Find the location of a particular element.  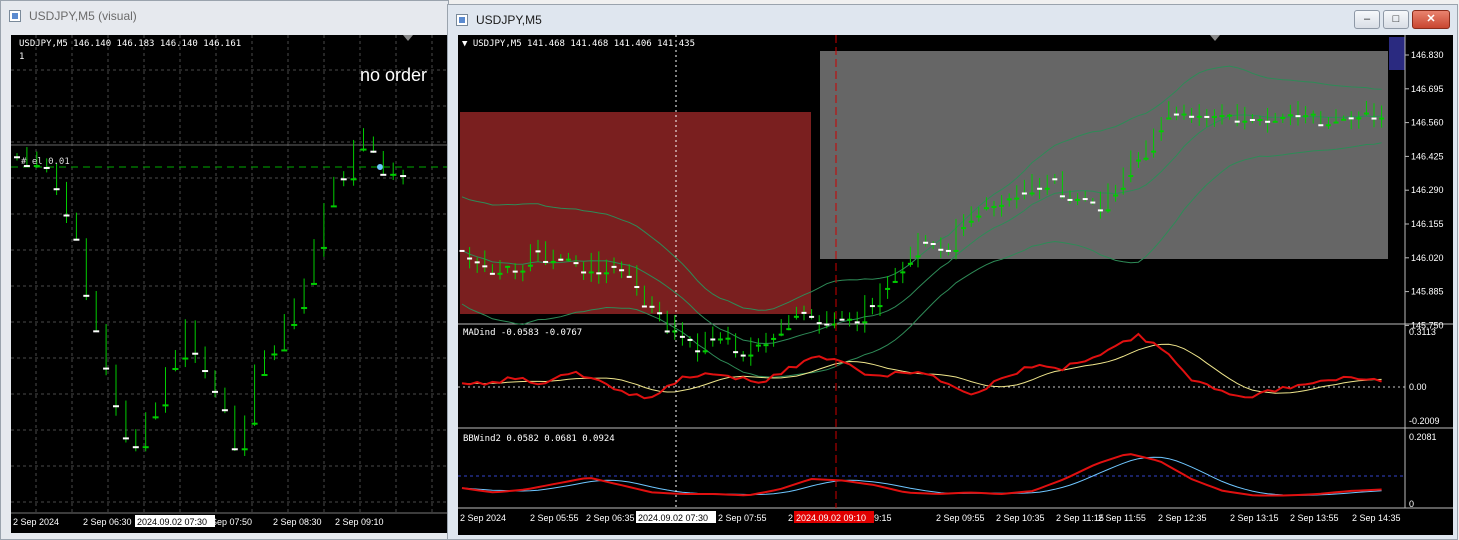

time-axis-label: 2 Sep 08:30 is located at coordinates (297, 522).